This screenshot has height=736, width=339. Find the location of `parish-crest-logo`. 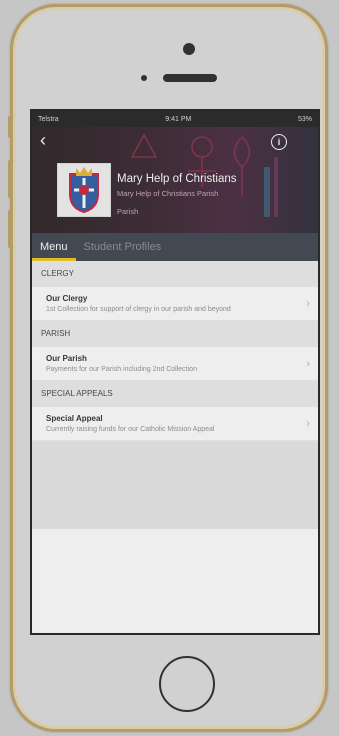

parish-crest-logo is located at coordinates (84, 190).